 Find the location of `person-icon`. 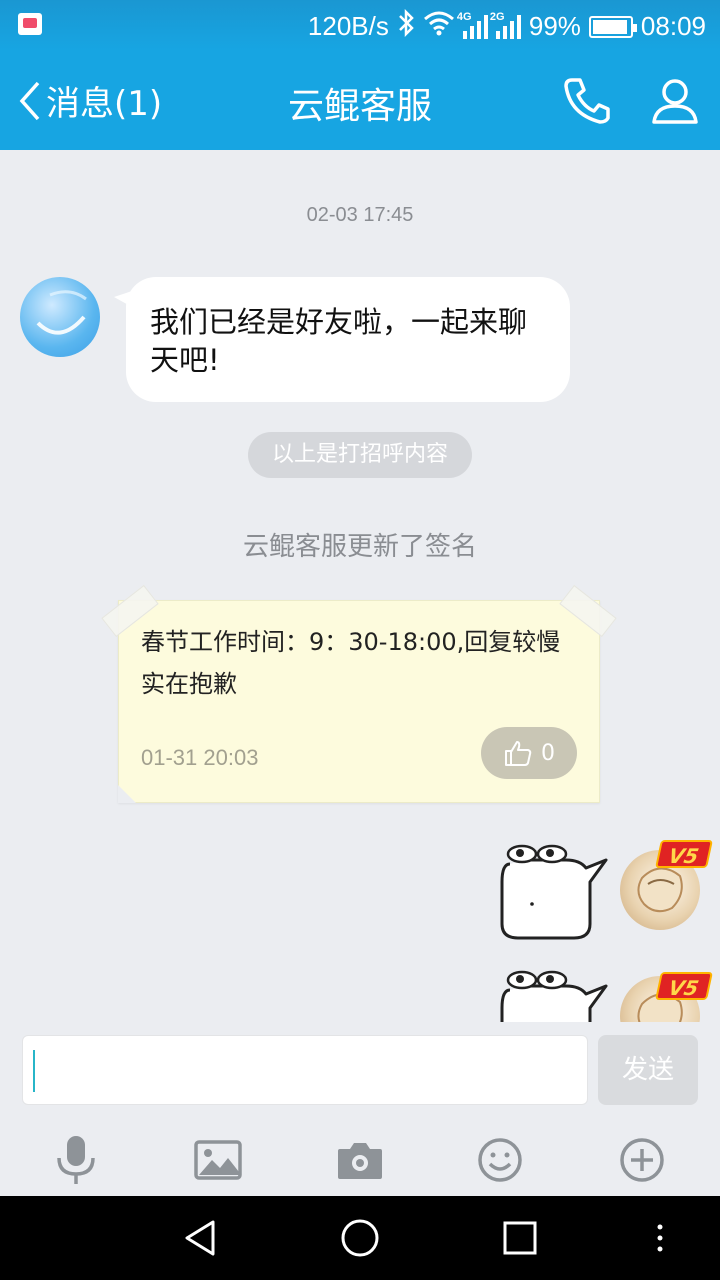

person-icon is located at coordinates (675, 101).